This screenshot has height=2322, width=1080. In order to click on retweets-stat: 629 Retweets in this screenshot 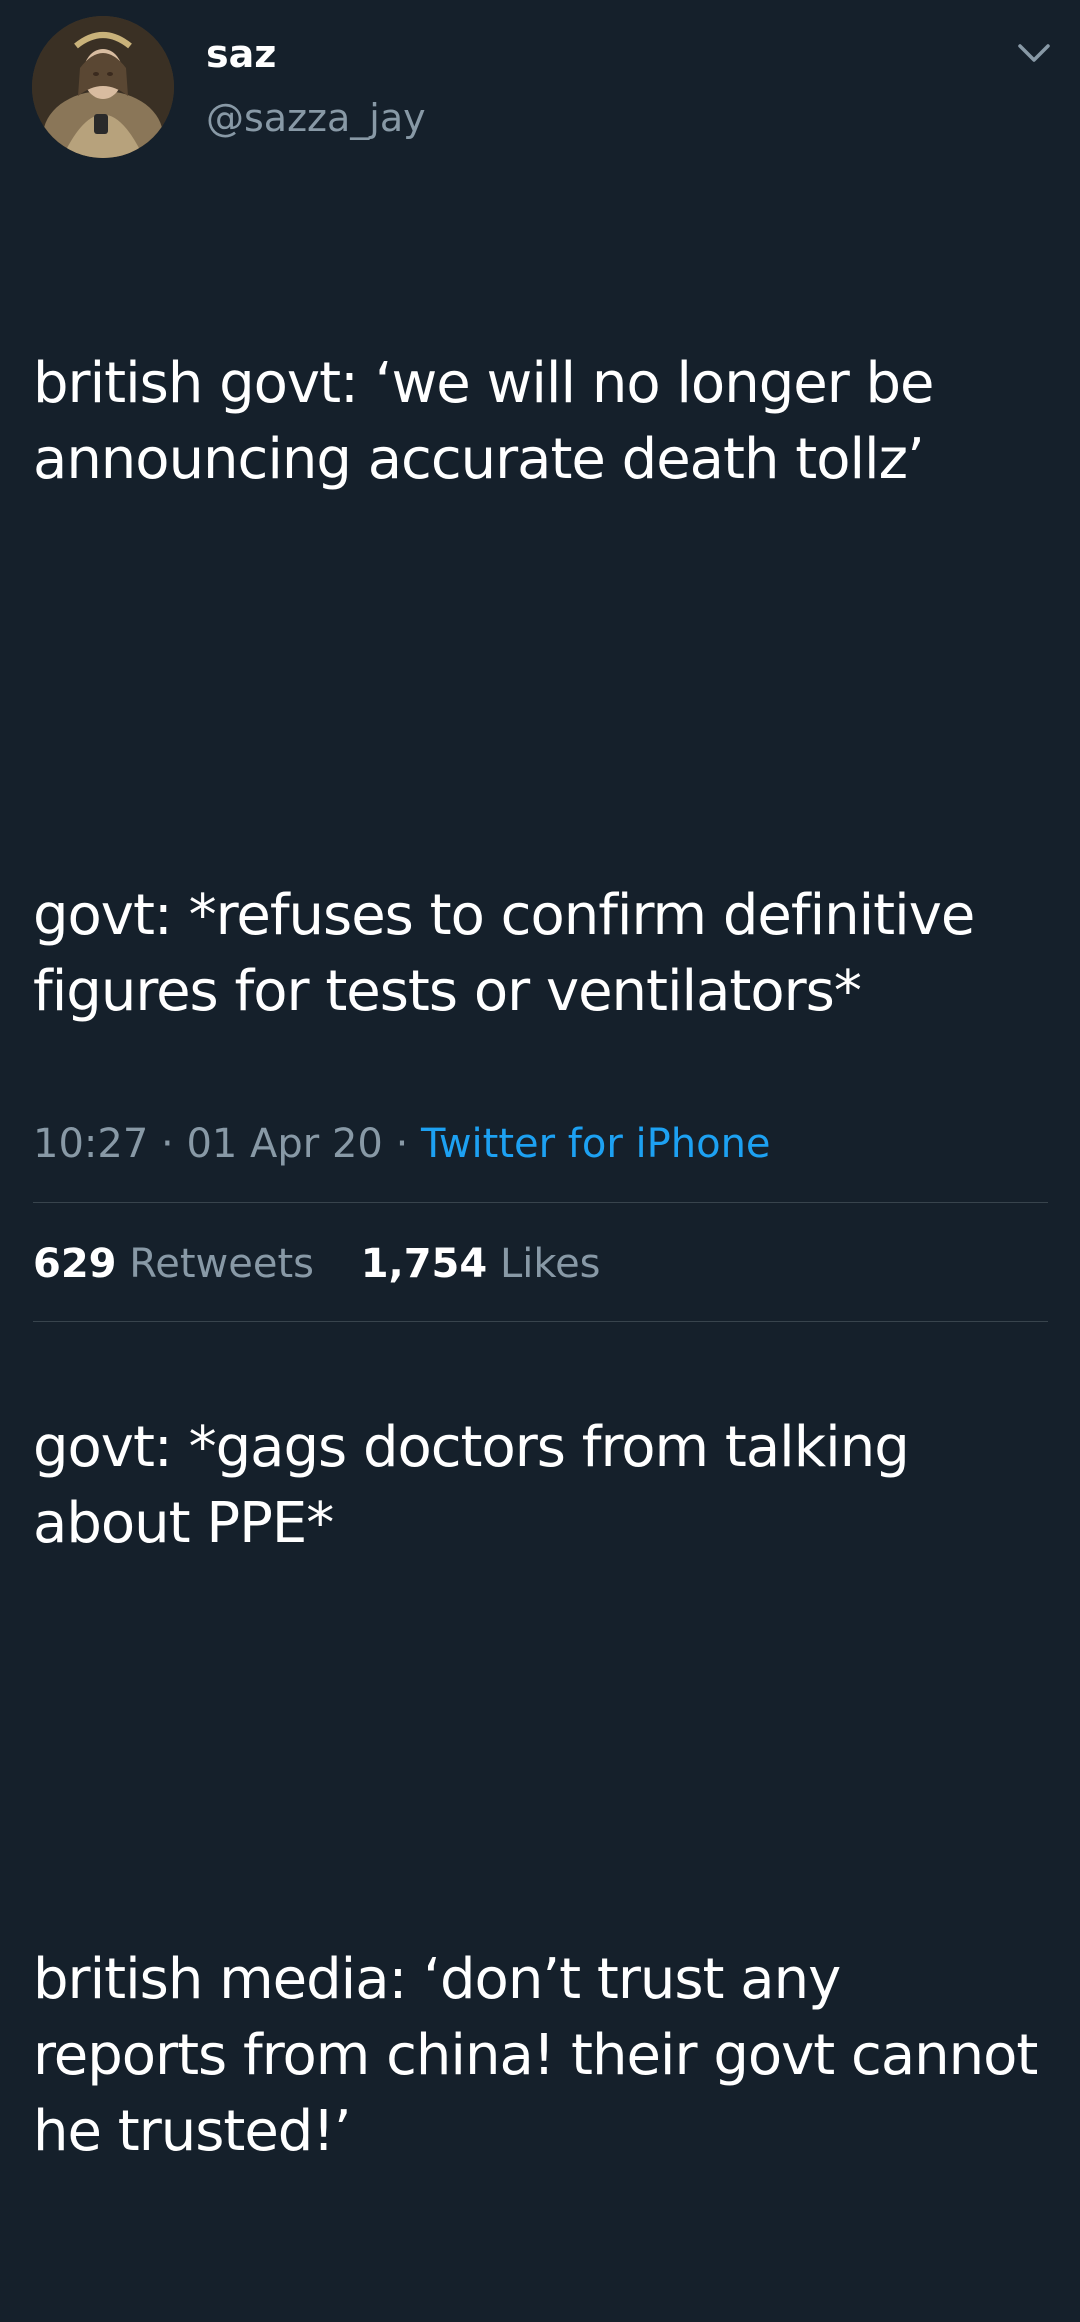, I will do `click(173, 1264)`.